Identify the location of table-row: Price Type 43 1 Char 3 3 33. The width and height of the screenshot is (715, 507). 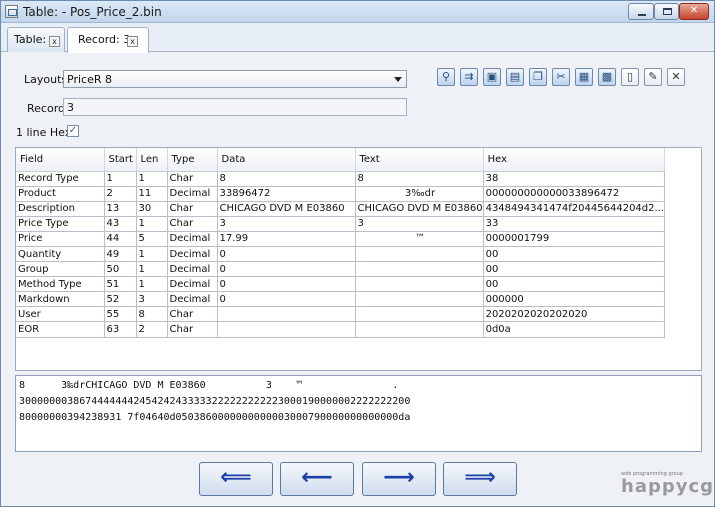
(341, 224).